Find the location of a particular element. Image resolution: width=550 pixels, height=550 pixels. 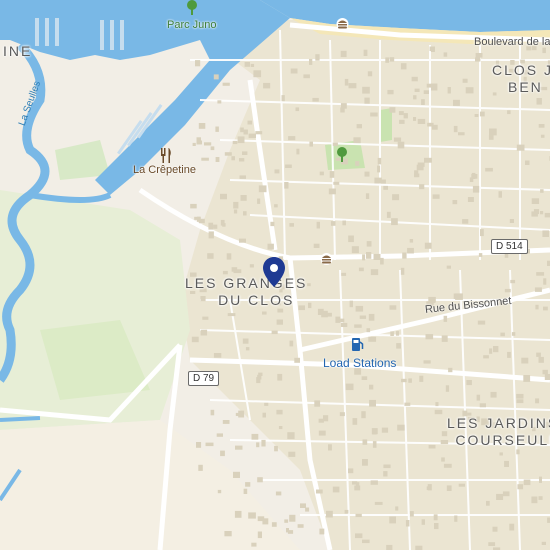

restaurant-label: La Crêpetine is located at coordinates (164, 170).